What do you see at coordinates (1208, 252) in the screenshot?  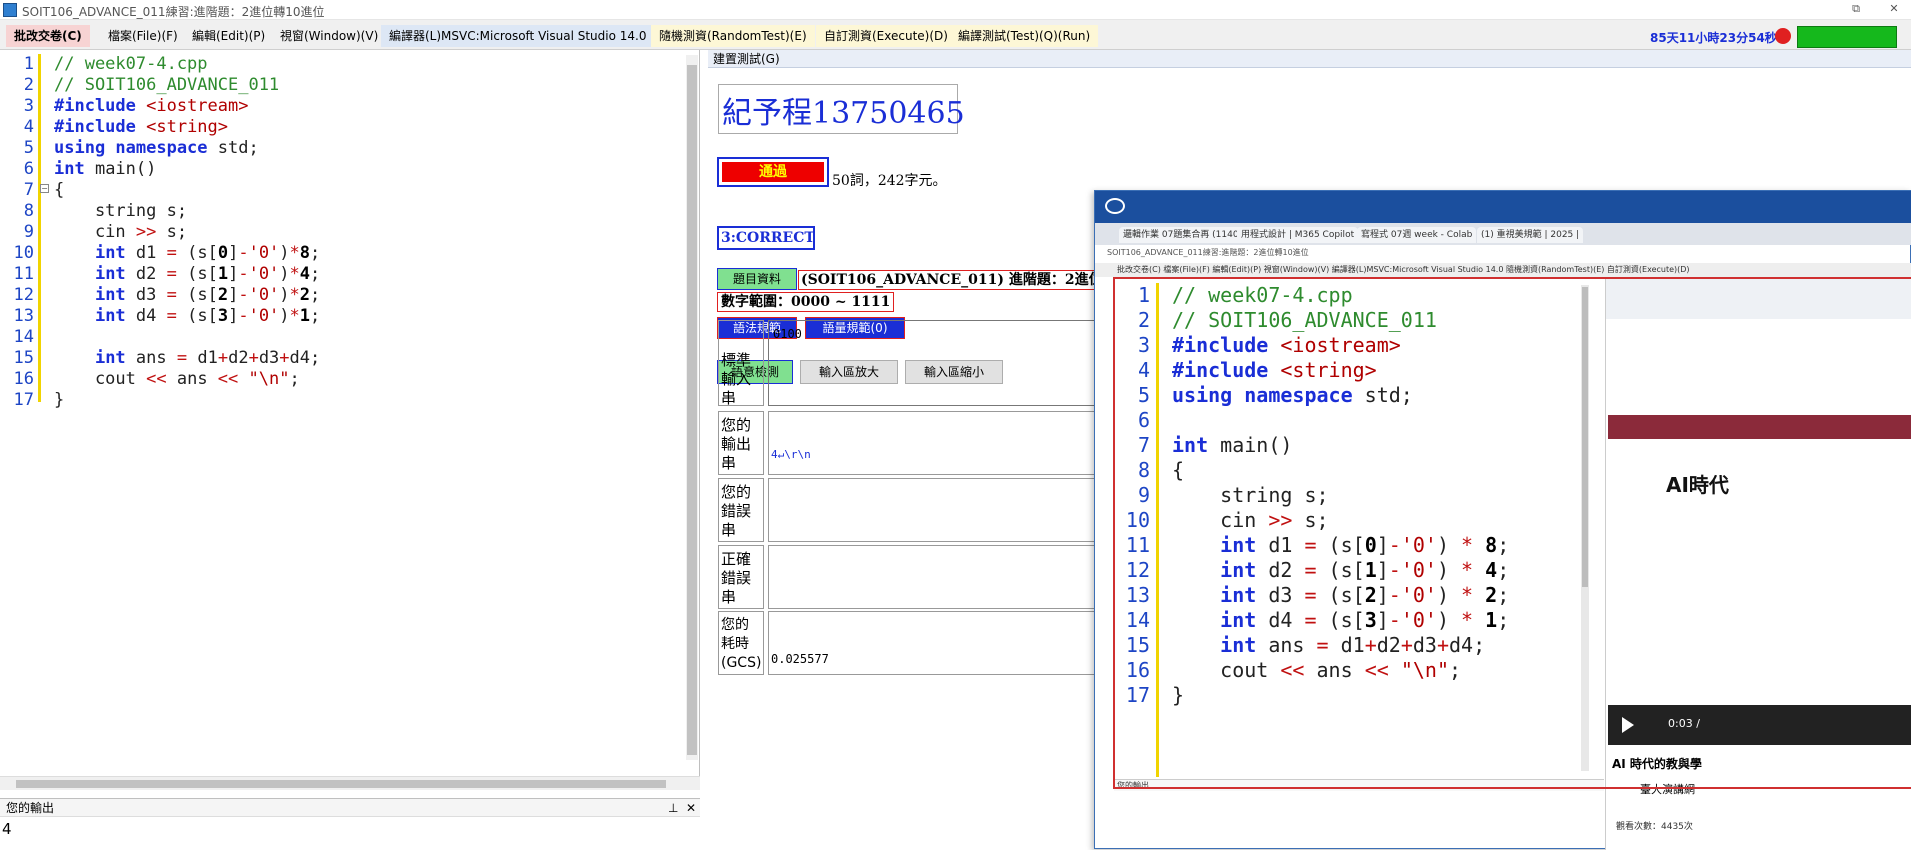 I see `mini-window-title: SOIT106_ADVANCE_011練習:進階題：2進位轉10進位` at bounding box center [1208, 252].